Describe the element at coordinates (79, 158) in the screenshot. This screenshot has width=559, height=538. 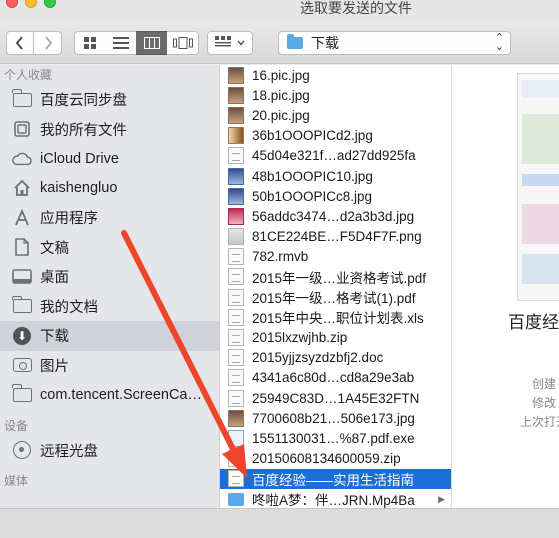
I see `sidebar-item-label: iCloud Drive` at that location.